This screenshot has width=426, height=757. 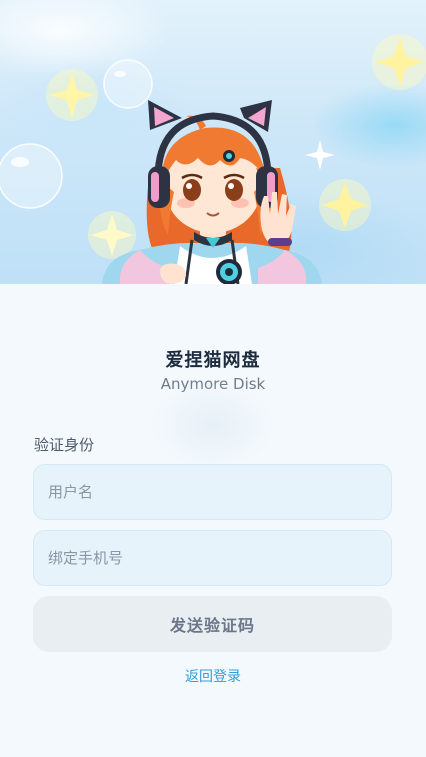 What do you see at coordinates (212, 192) in the screenshot?
I see `mascot-character` at bounding box center [212, 192].